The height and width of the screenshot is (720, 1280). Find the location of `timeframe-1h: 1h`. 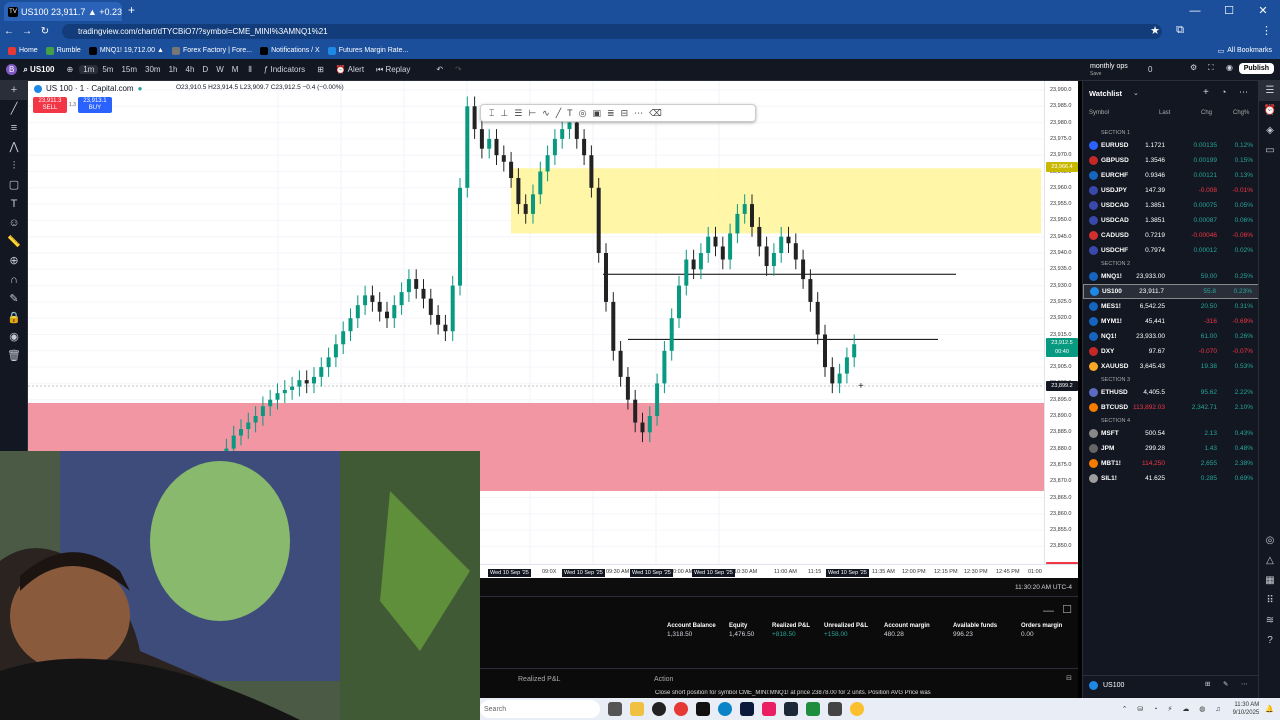

timeframe-1h: 1h is located at coordinates (173, 69).